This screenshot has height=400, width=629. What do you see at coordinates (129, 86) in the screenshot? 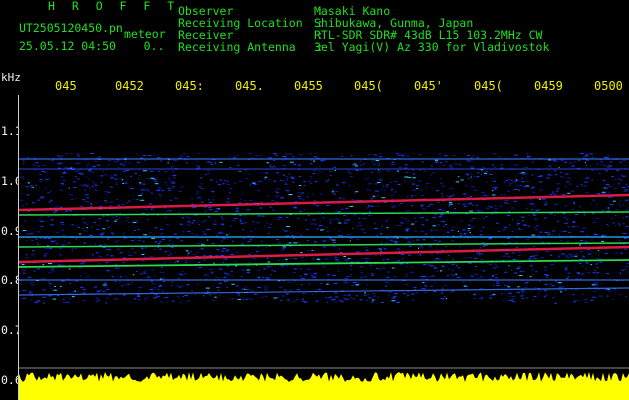
I see `time-tick: 0452` at bounding box center [129, 86].